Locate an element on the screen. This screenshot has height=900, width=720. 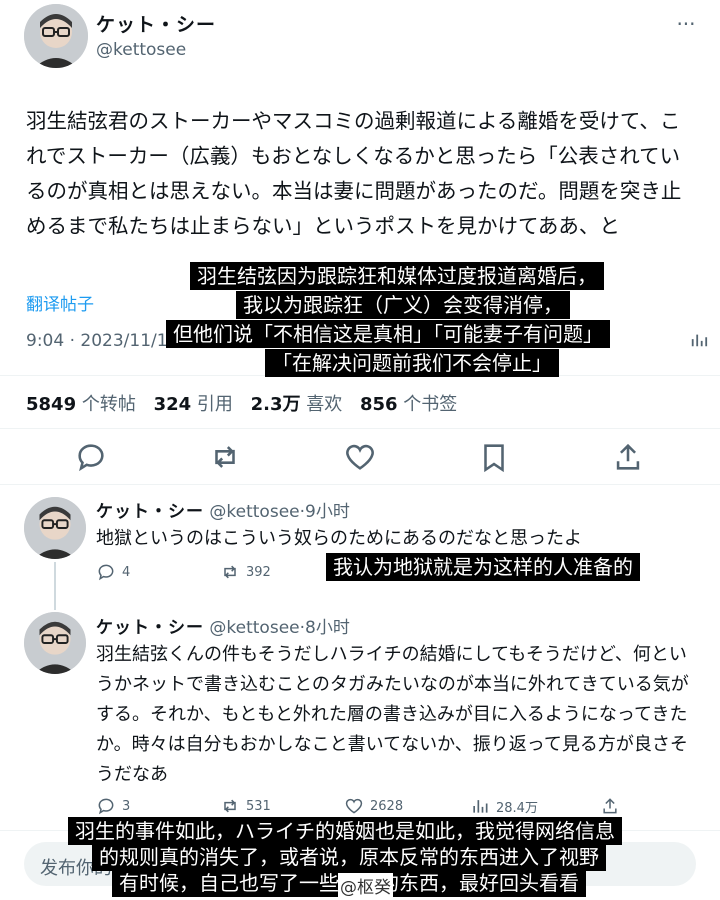
reply-header: ケット・シー @kettosee·8小时 is located at coordinates (223, 625).